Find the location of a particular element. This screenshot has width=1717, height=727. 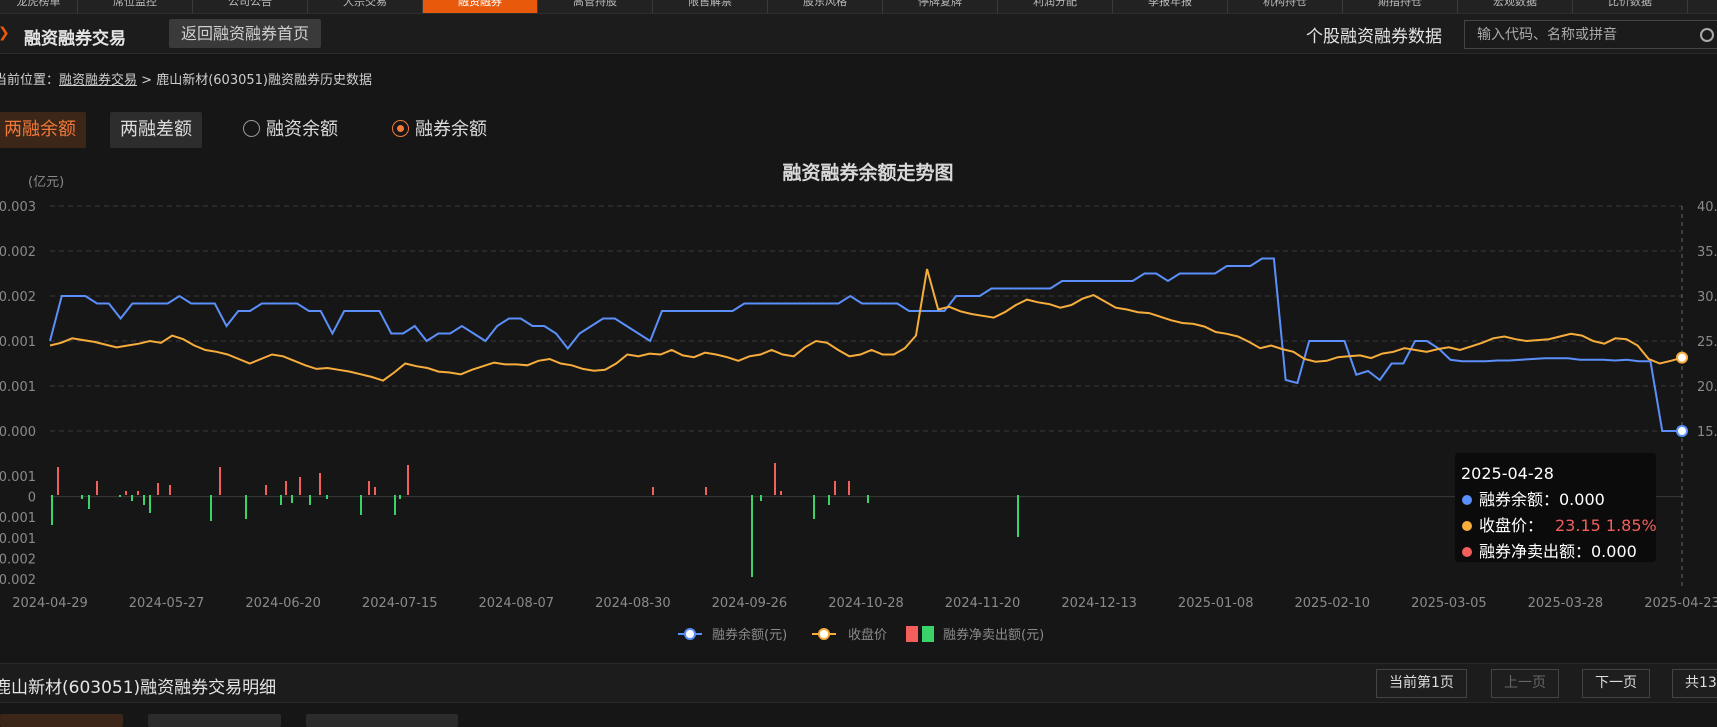

prev-page-button: 上一页 is located at coordinates (1525, 683).